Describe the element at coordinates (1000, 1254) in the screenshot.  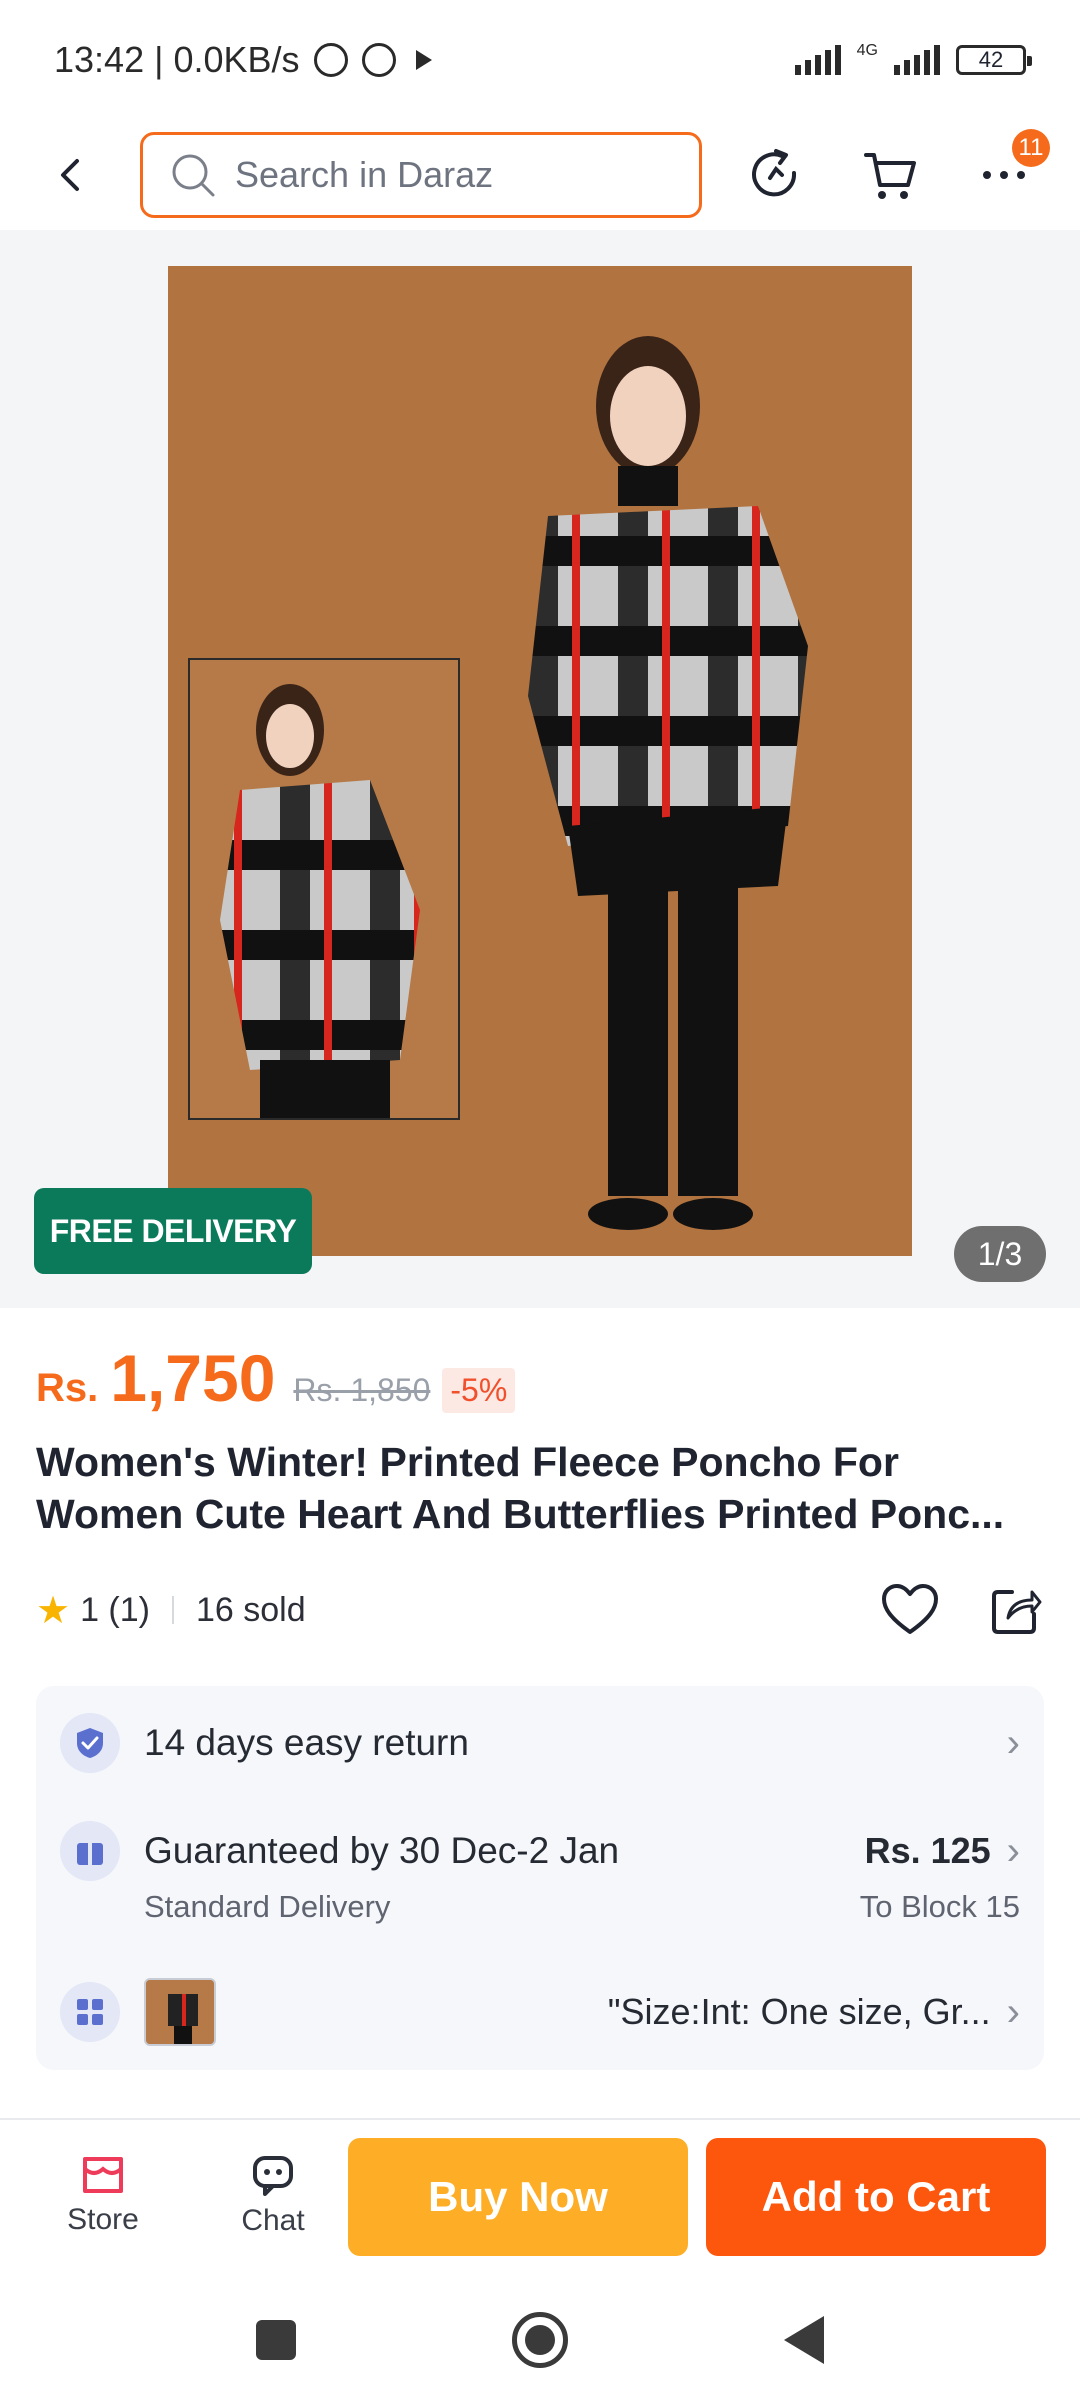
I see `image-pager: 1/3` at that location.